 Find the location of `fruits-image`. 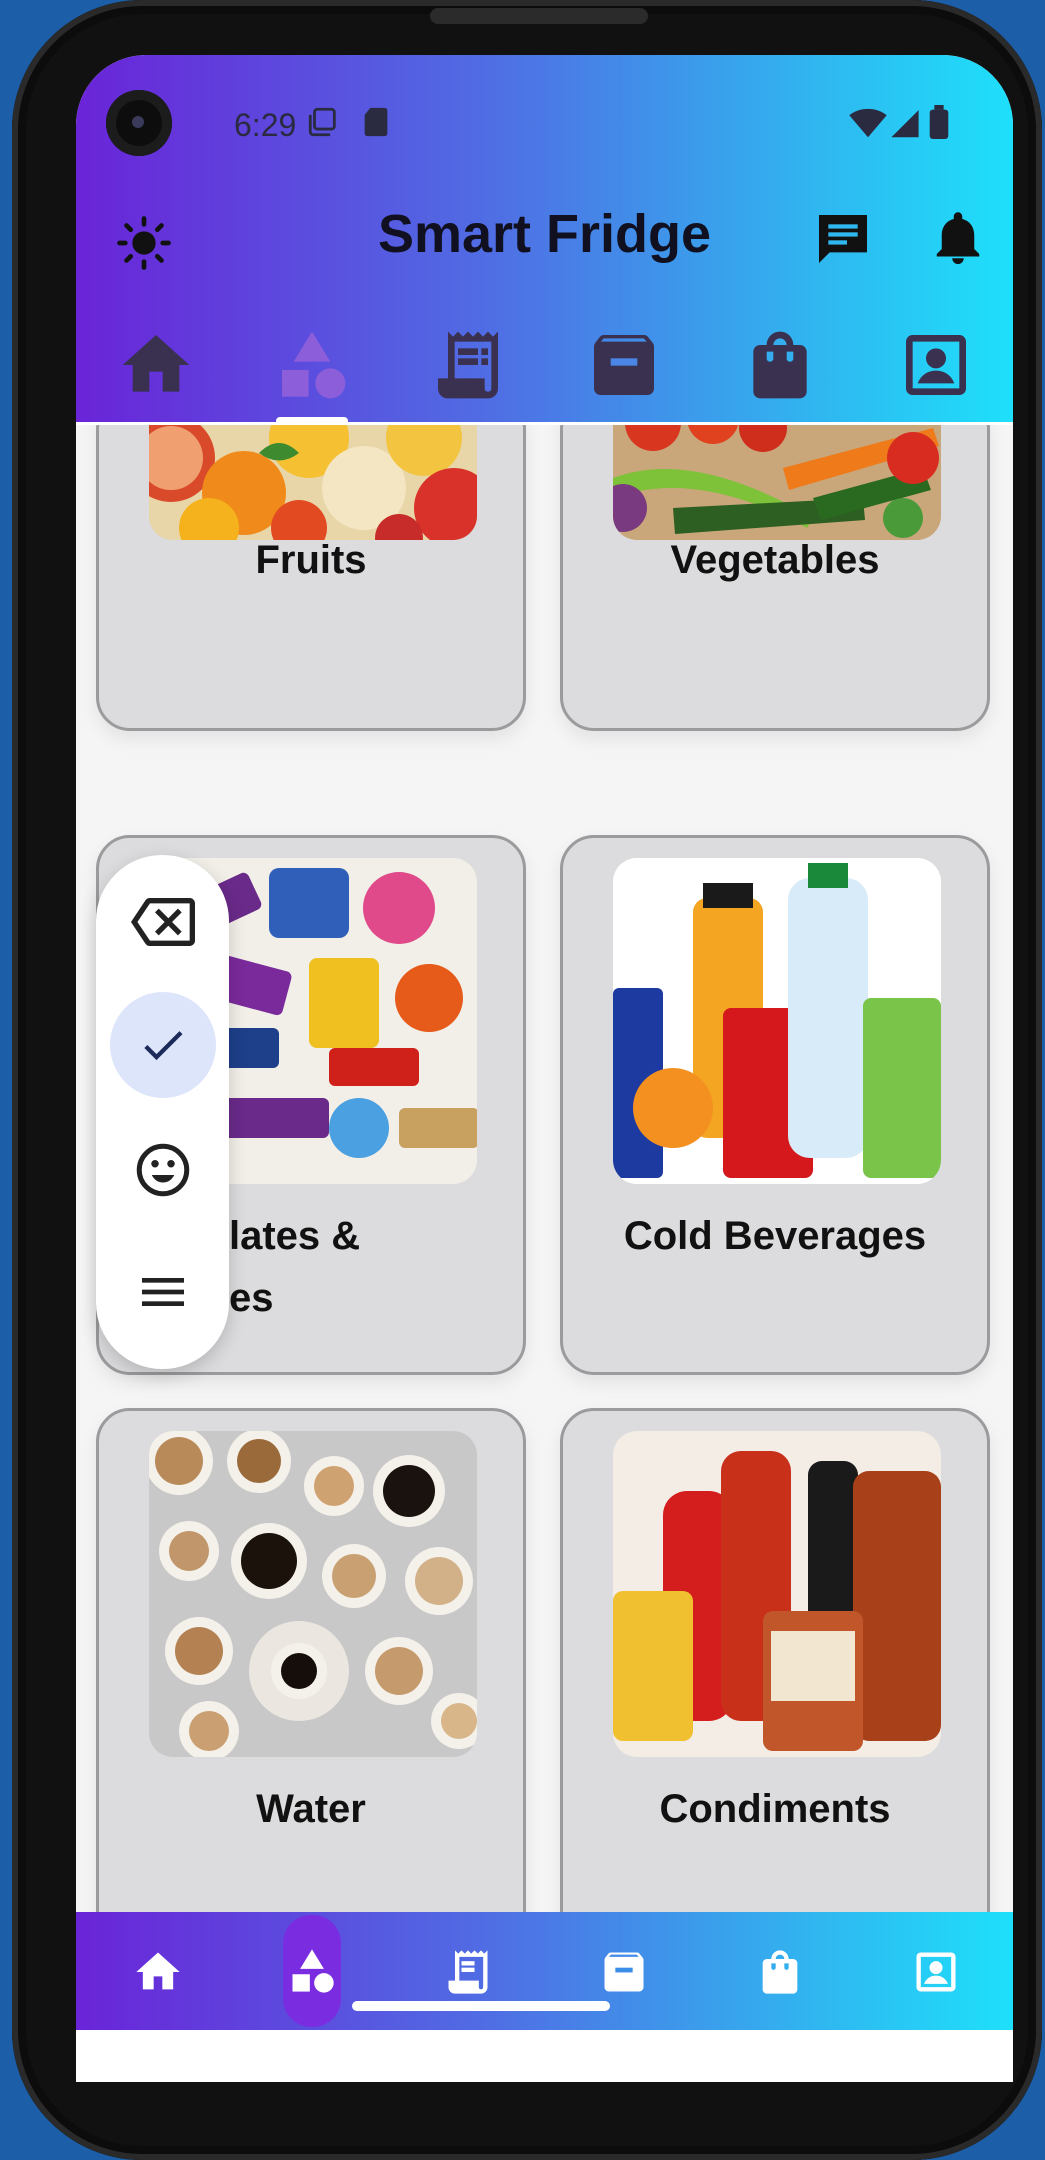

fruits-image is located at coordinates (313, 482).